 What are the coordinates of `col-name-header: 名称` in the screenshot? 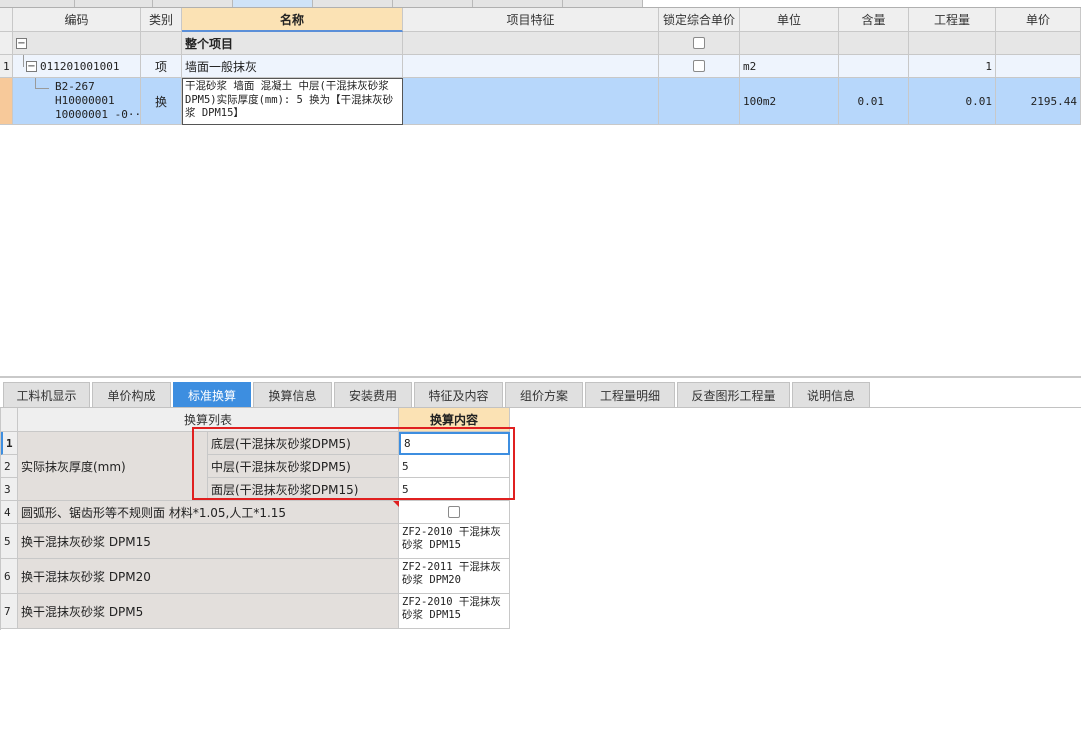 It's located at (292, 20).